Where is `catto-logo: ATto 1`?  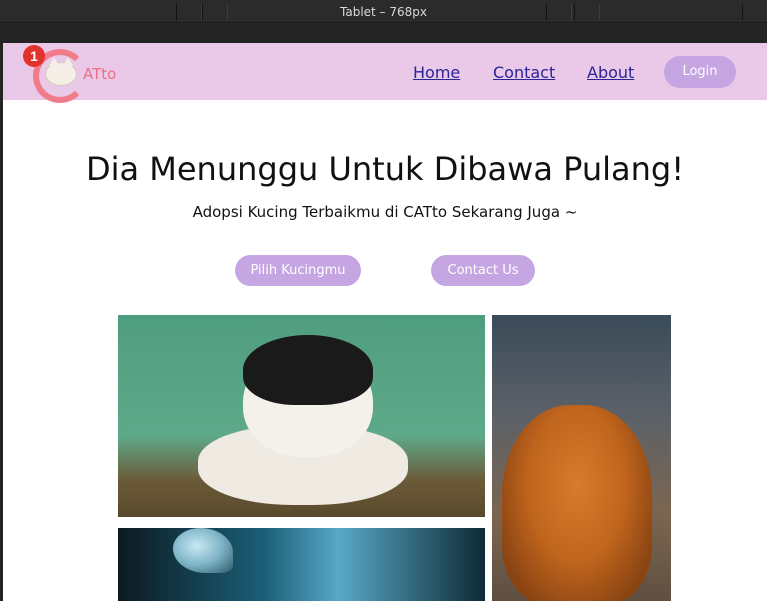 catto-logo: ATto 1 is located at coordinates (78, 74).